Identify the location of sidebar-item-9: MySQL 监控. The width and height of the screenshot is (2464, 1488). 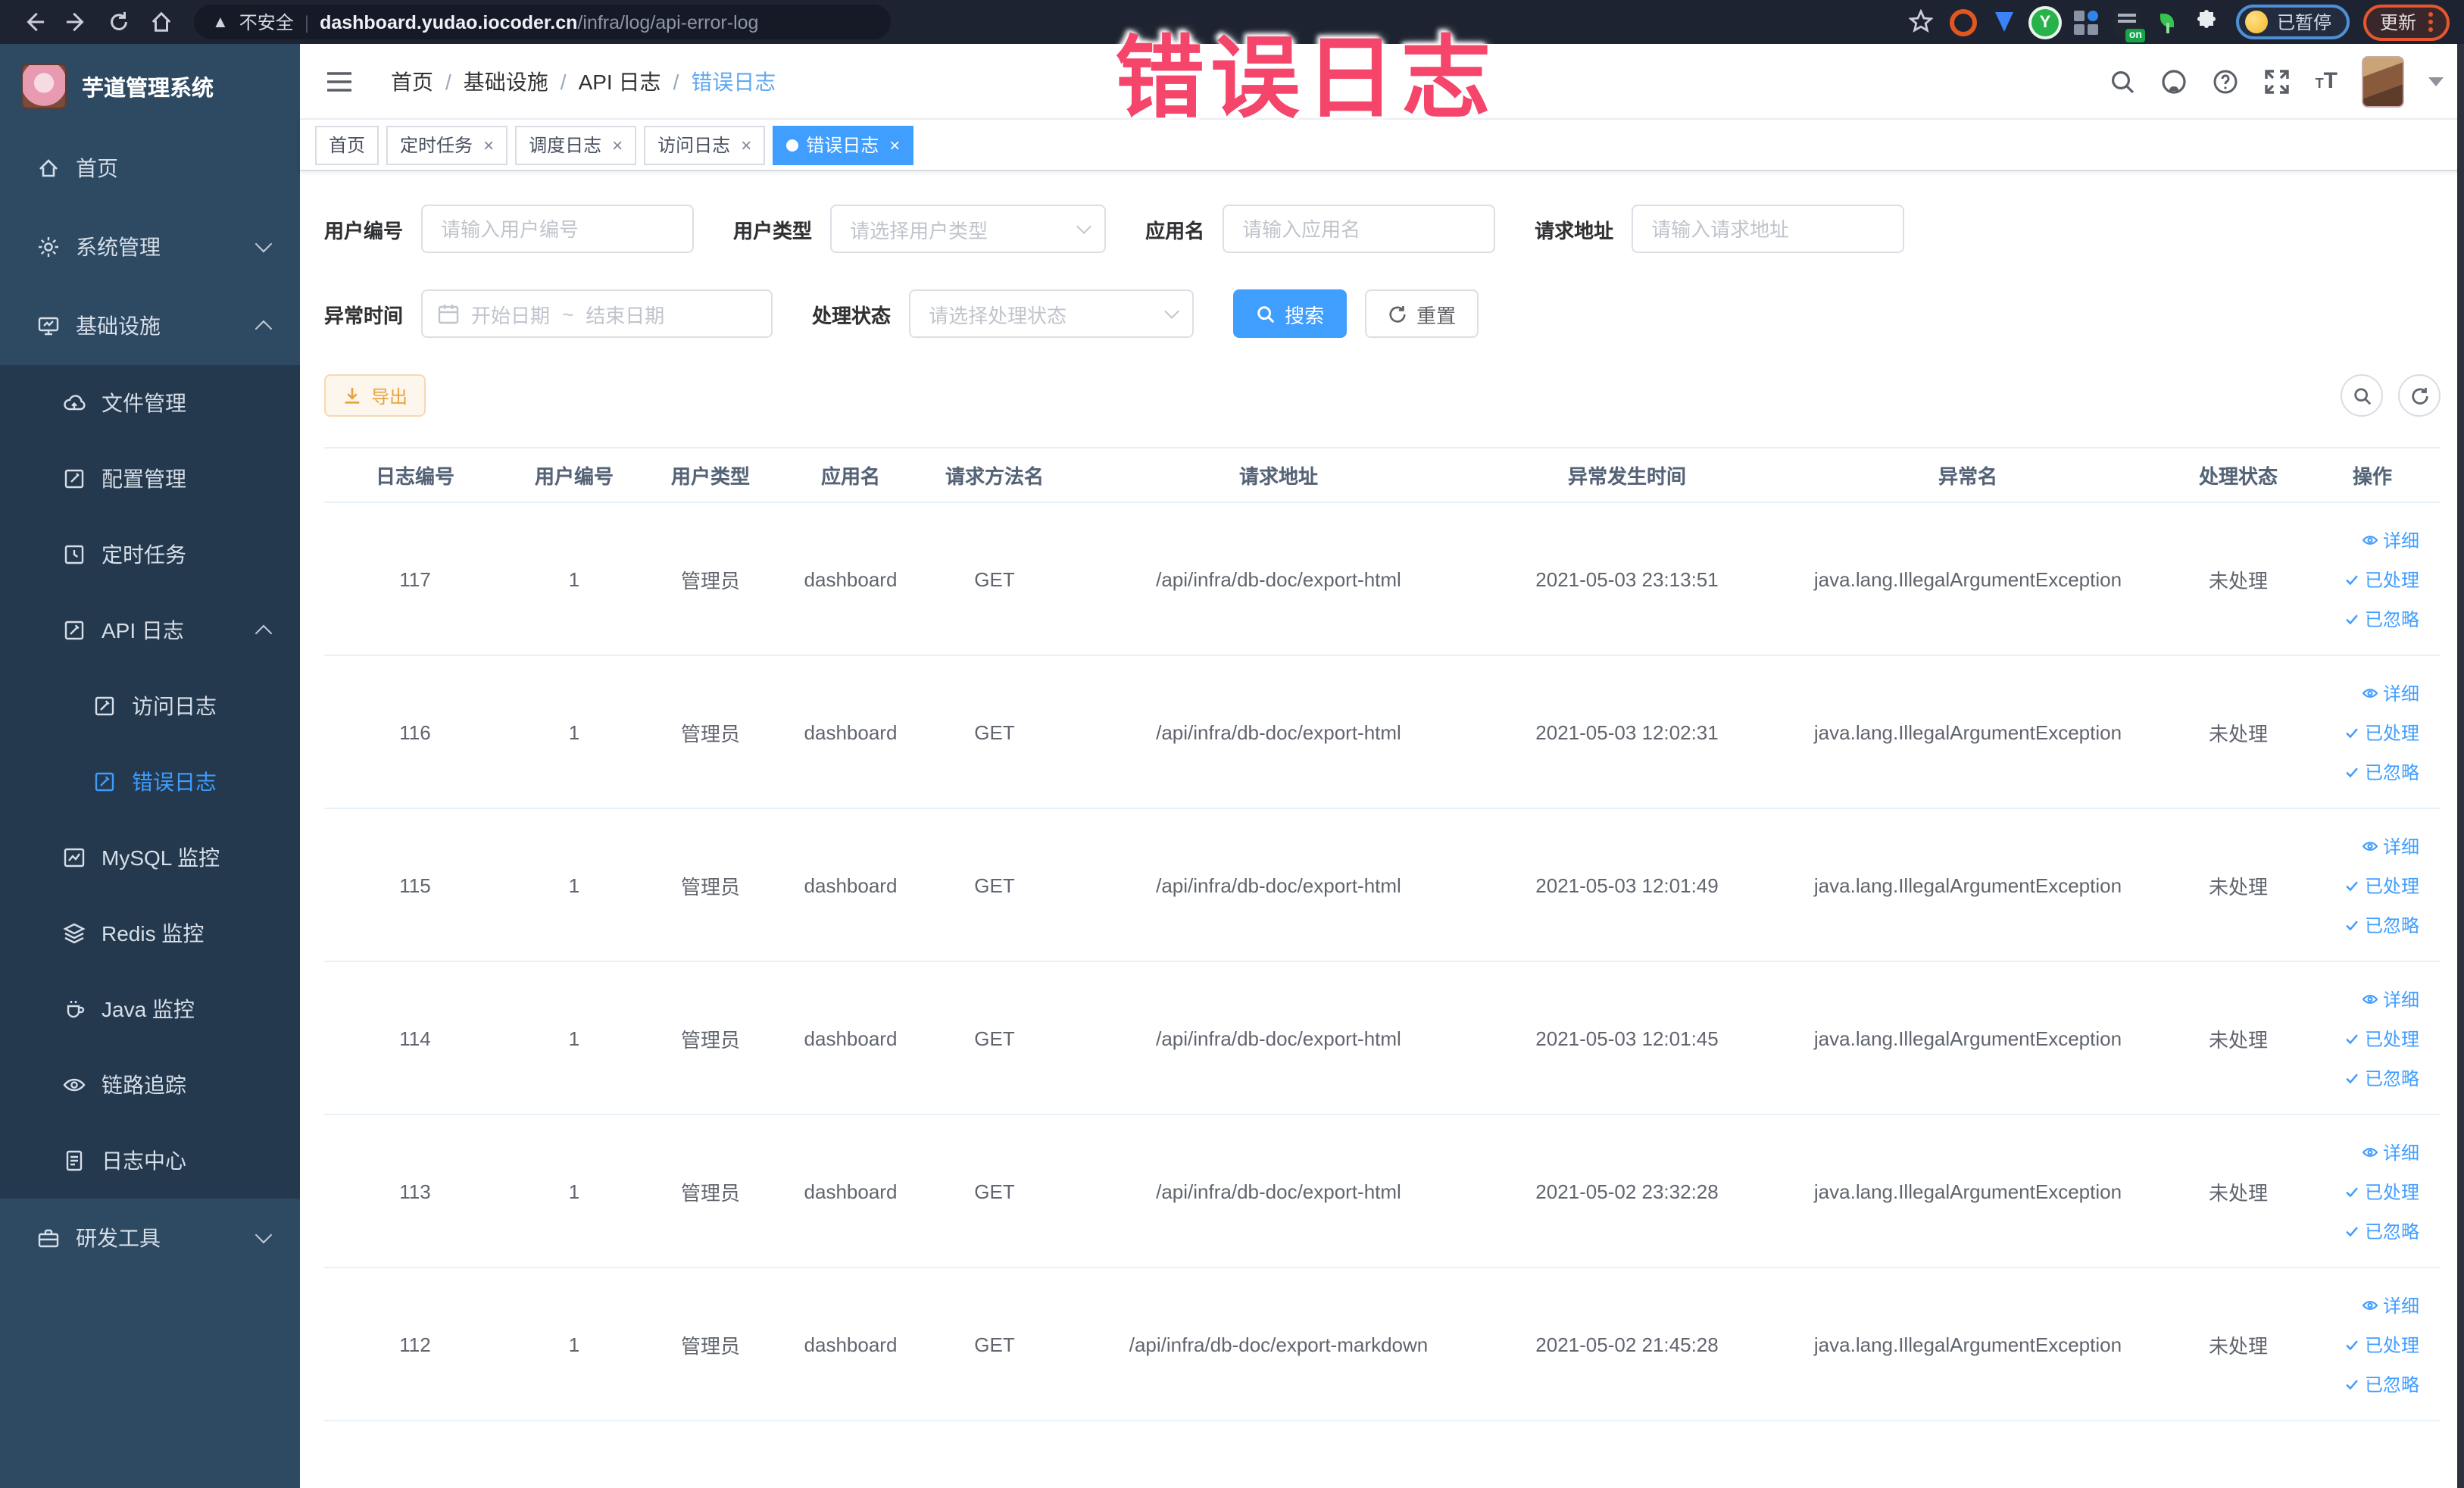
(150, 858).